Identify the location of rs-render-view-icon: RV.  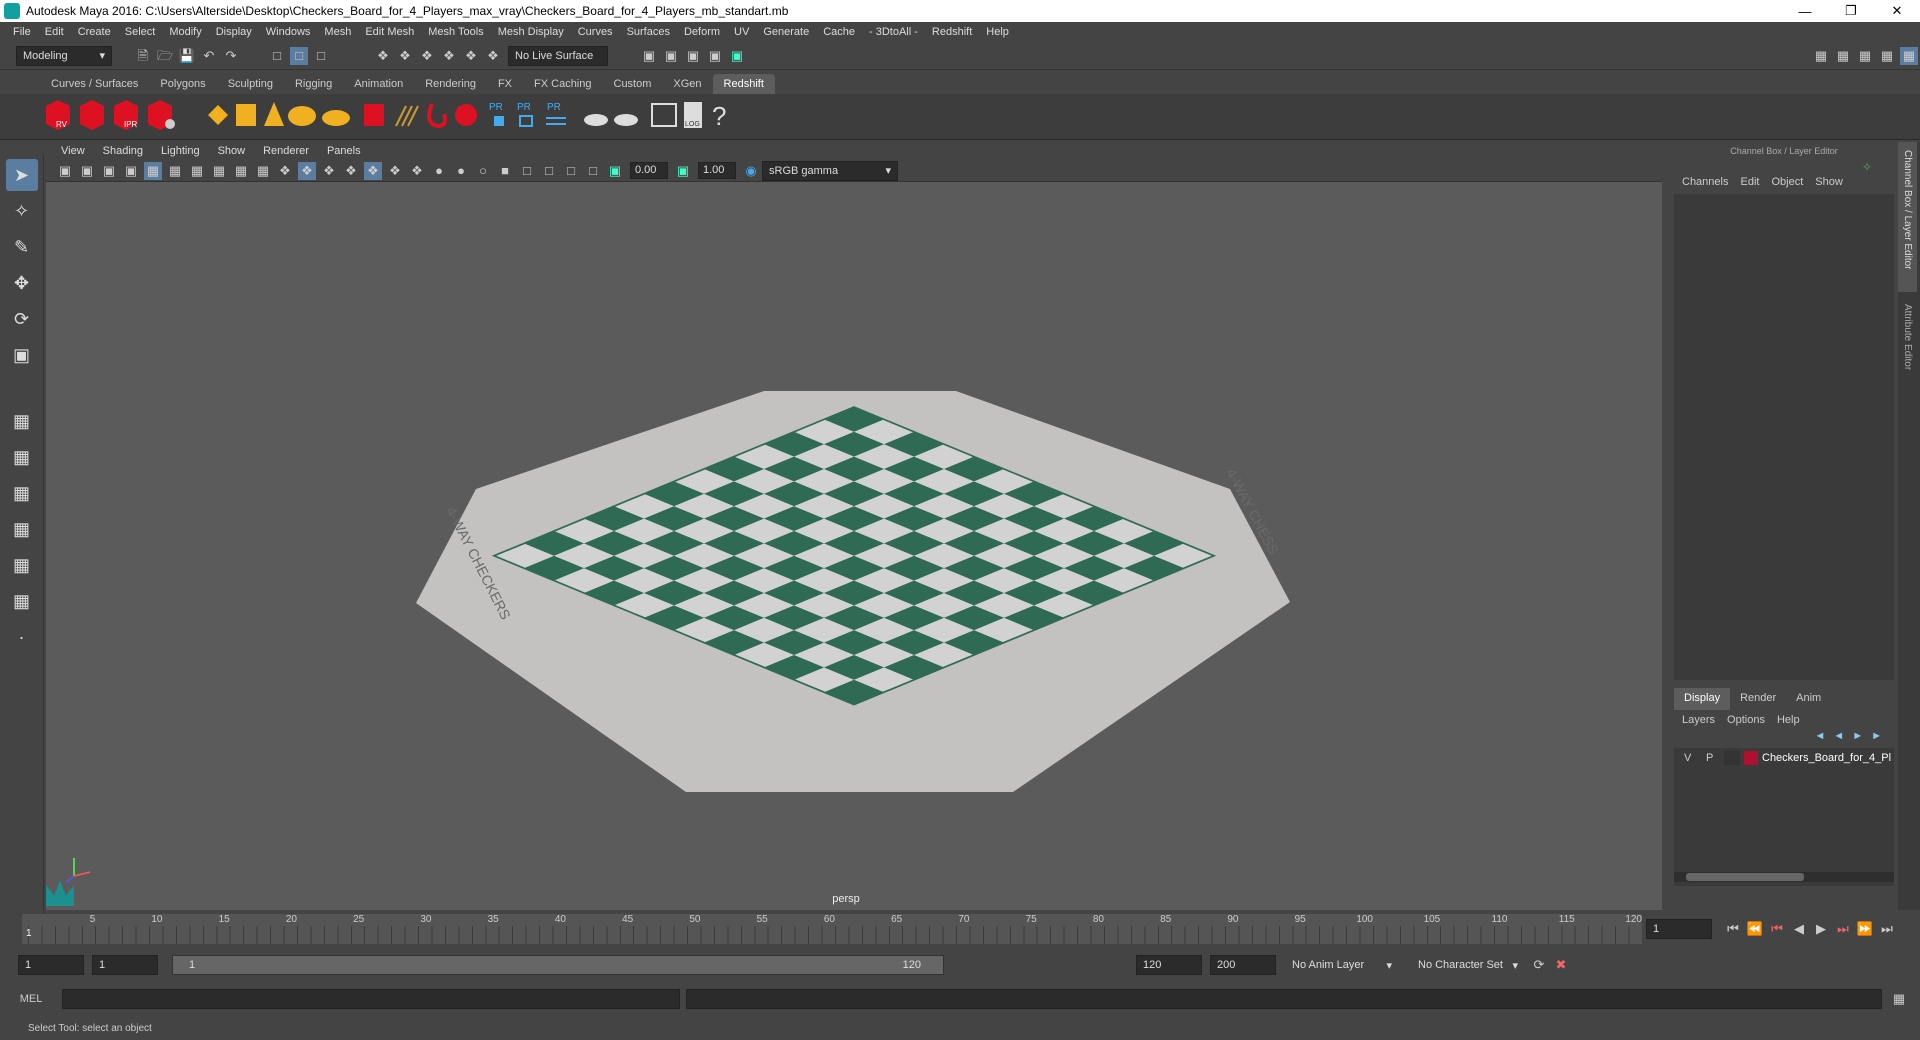
(58, 115).